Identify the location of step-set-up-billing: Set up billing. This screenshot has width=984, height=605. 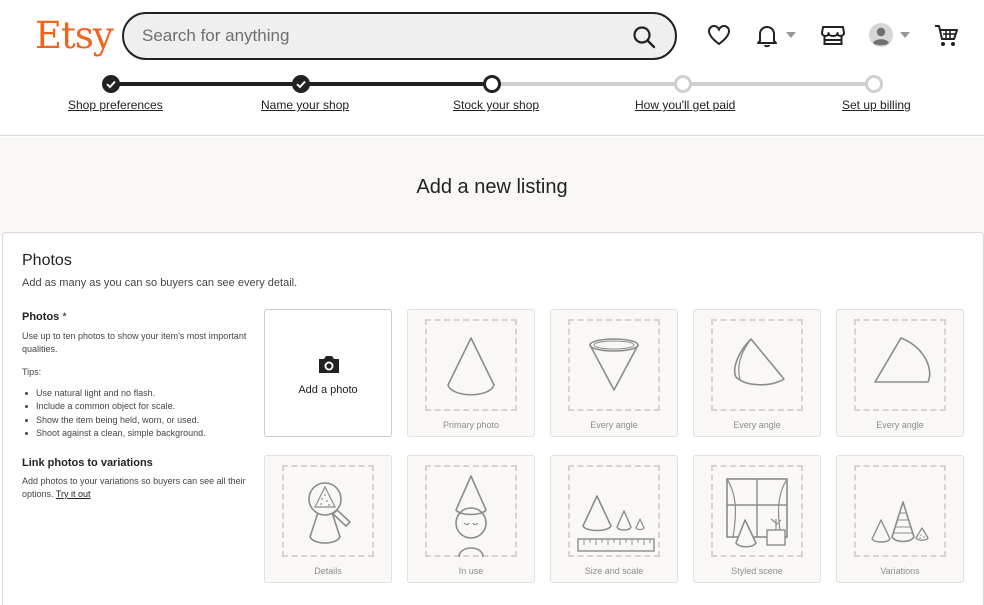
(876, 105).